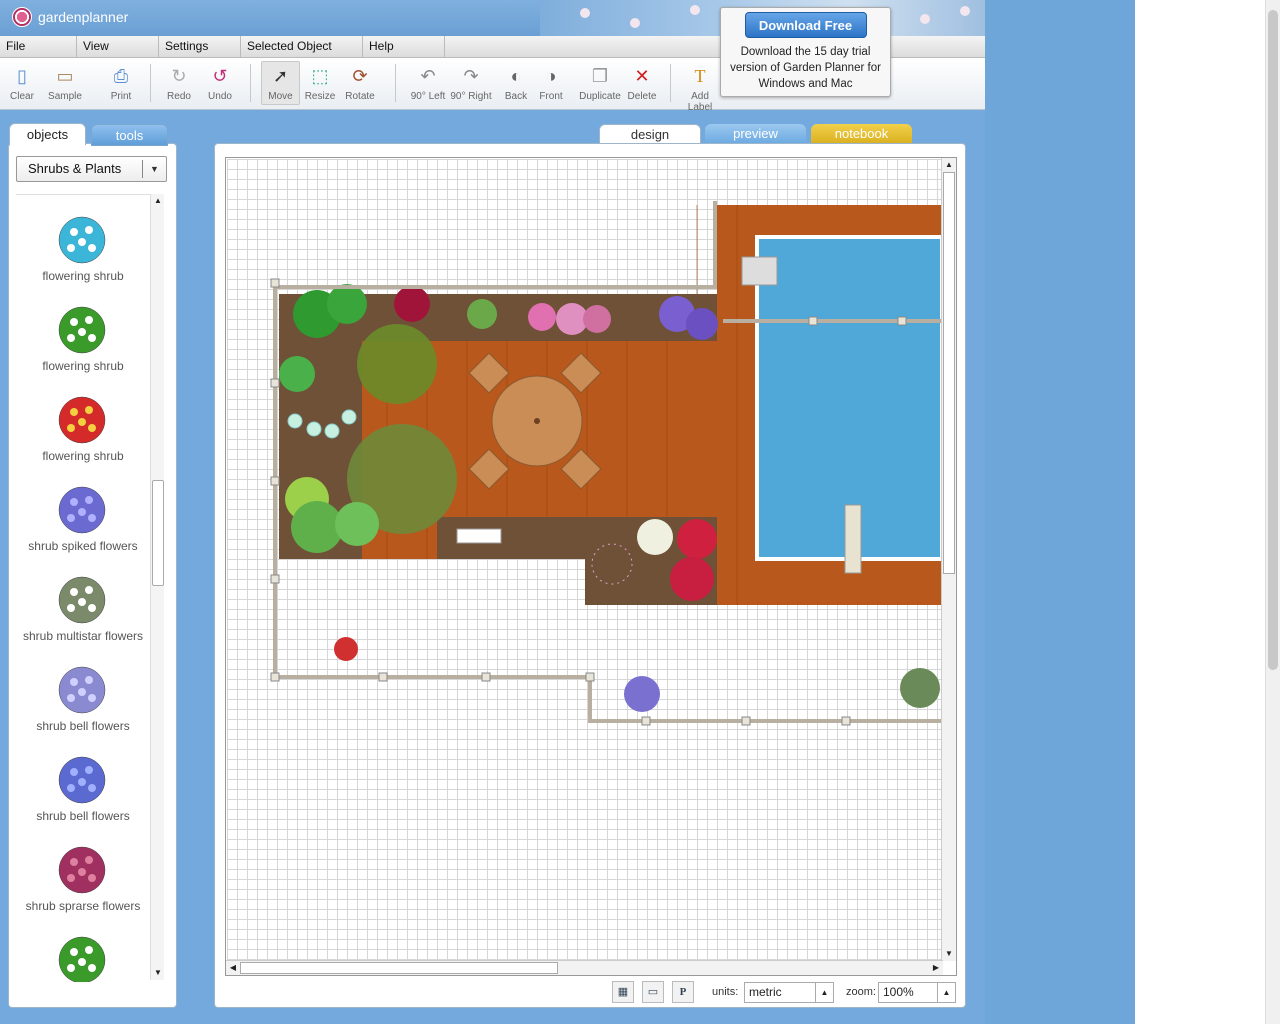  I want to click on bench, so click(479, 536).